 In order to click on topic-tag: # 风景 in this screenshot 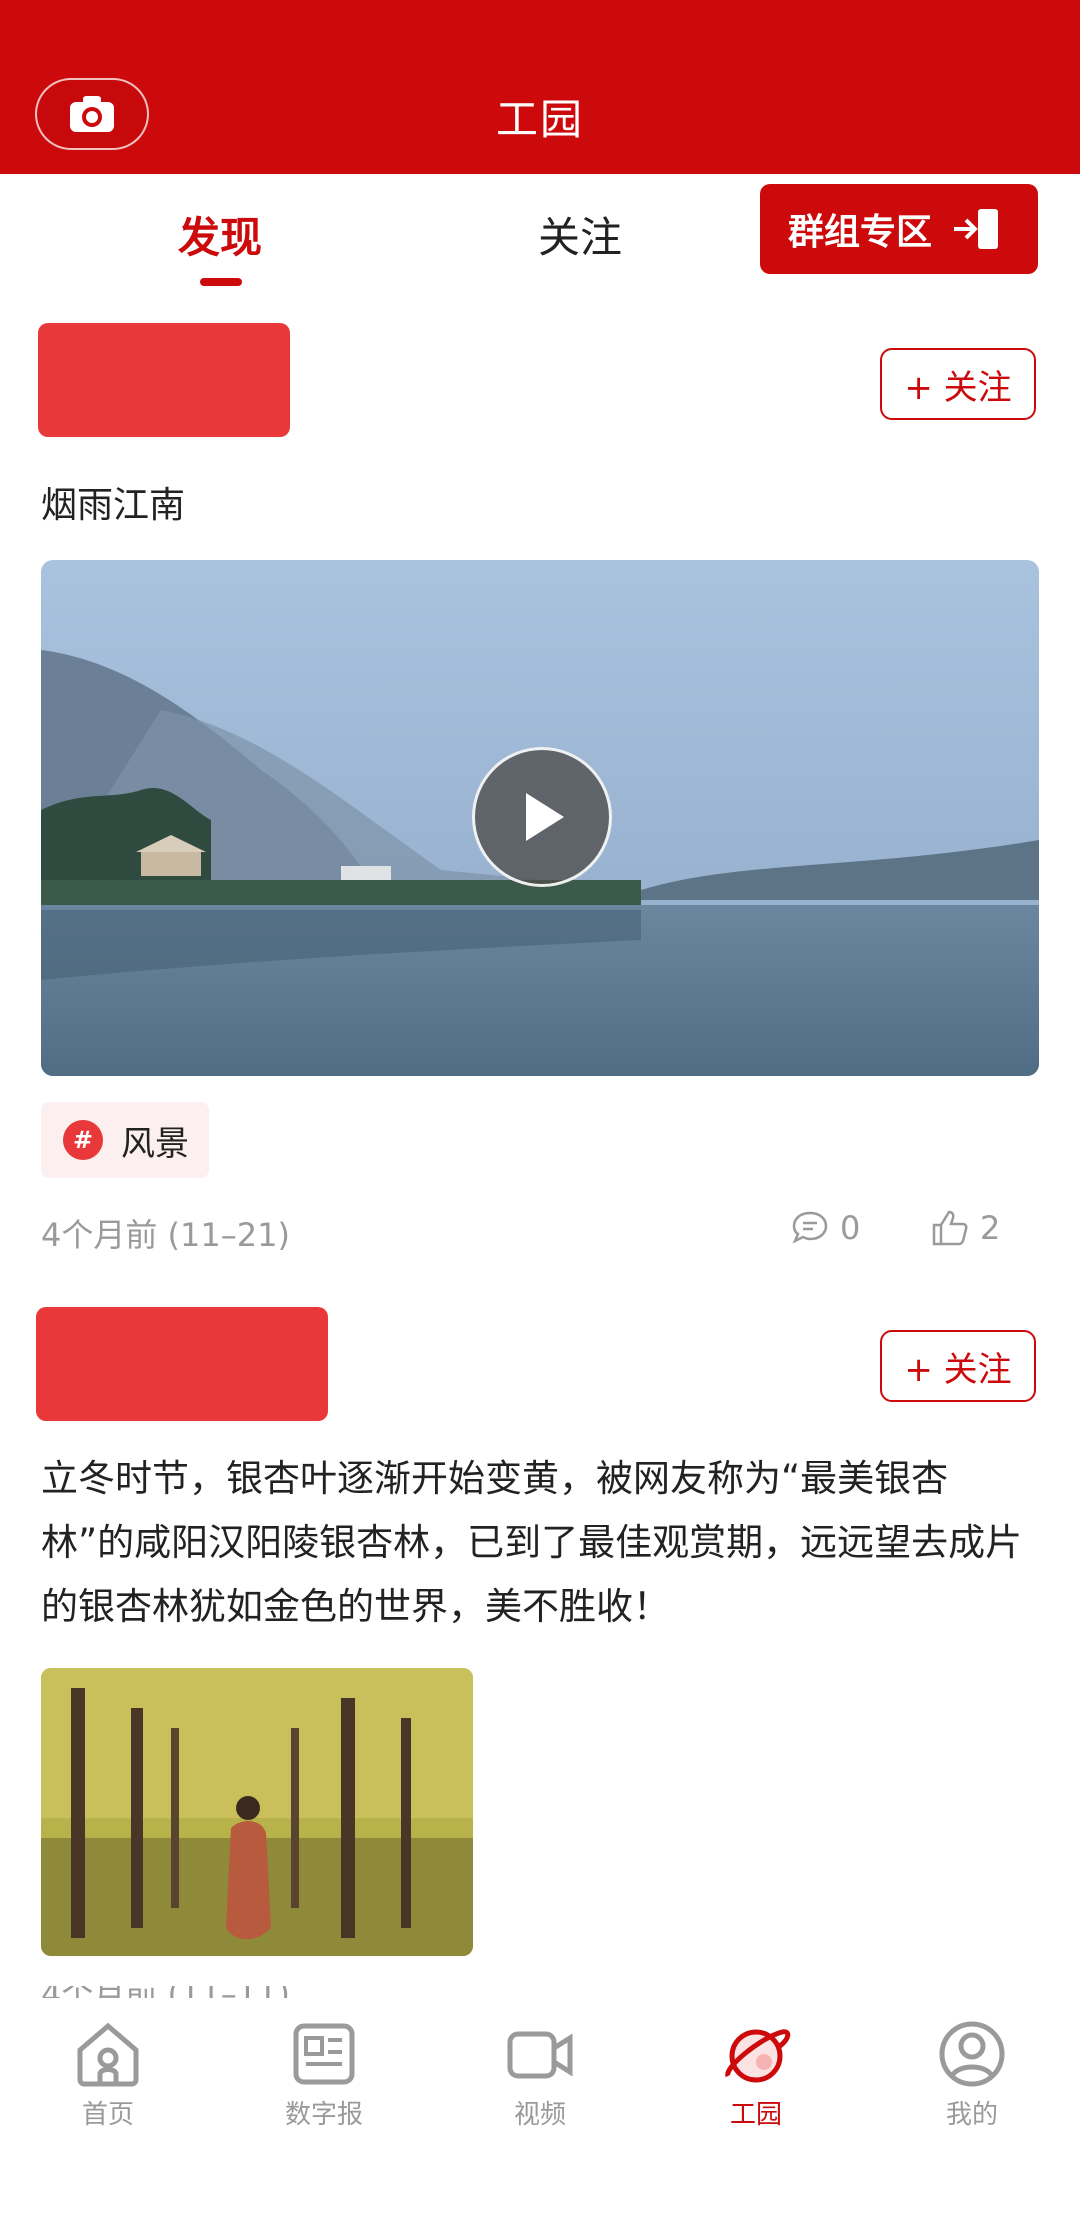, I will do `click(125, 1140)`.